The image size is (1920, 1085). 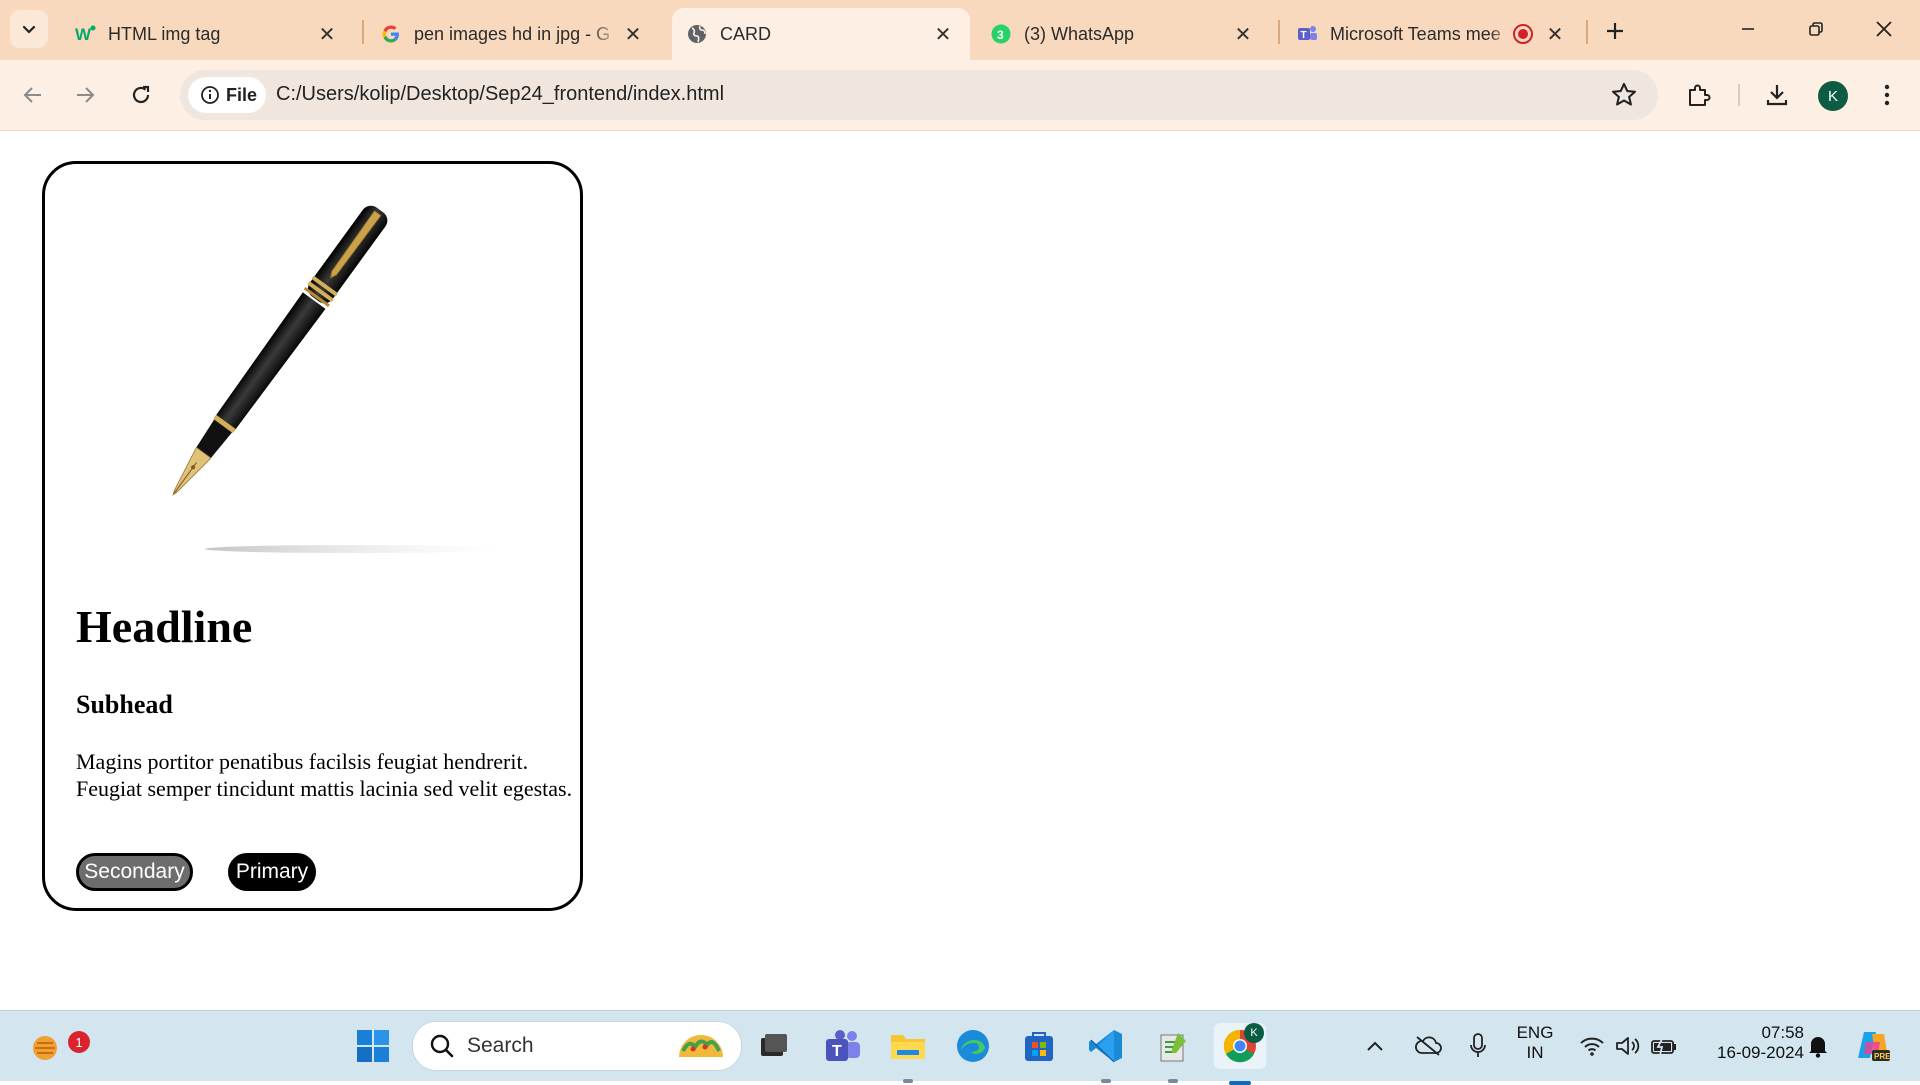 I want to click on secondary-button: Secondary, so click(x=134, y=872).